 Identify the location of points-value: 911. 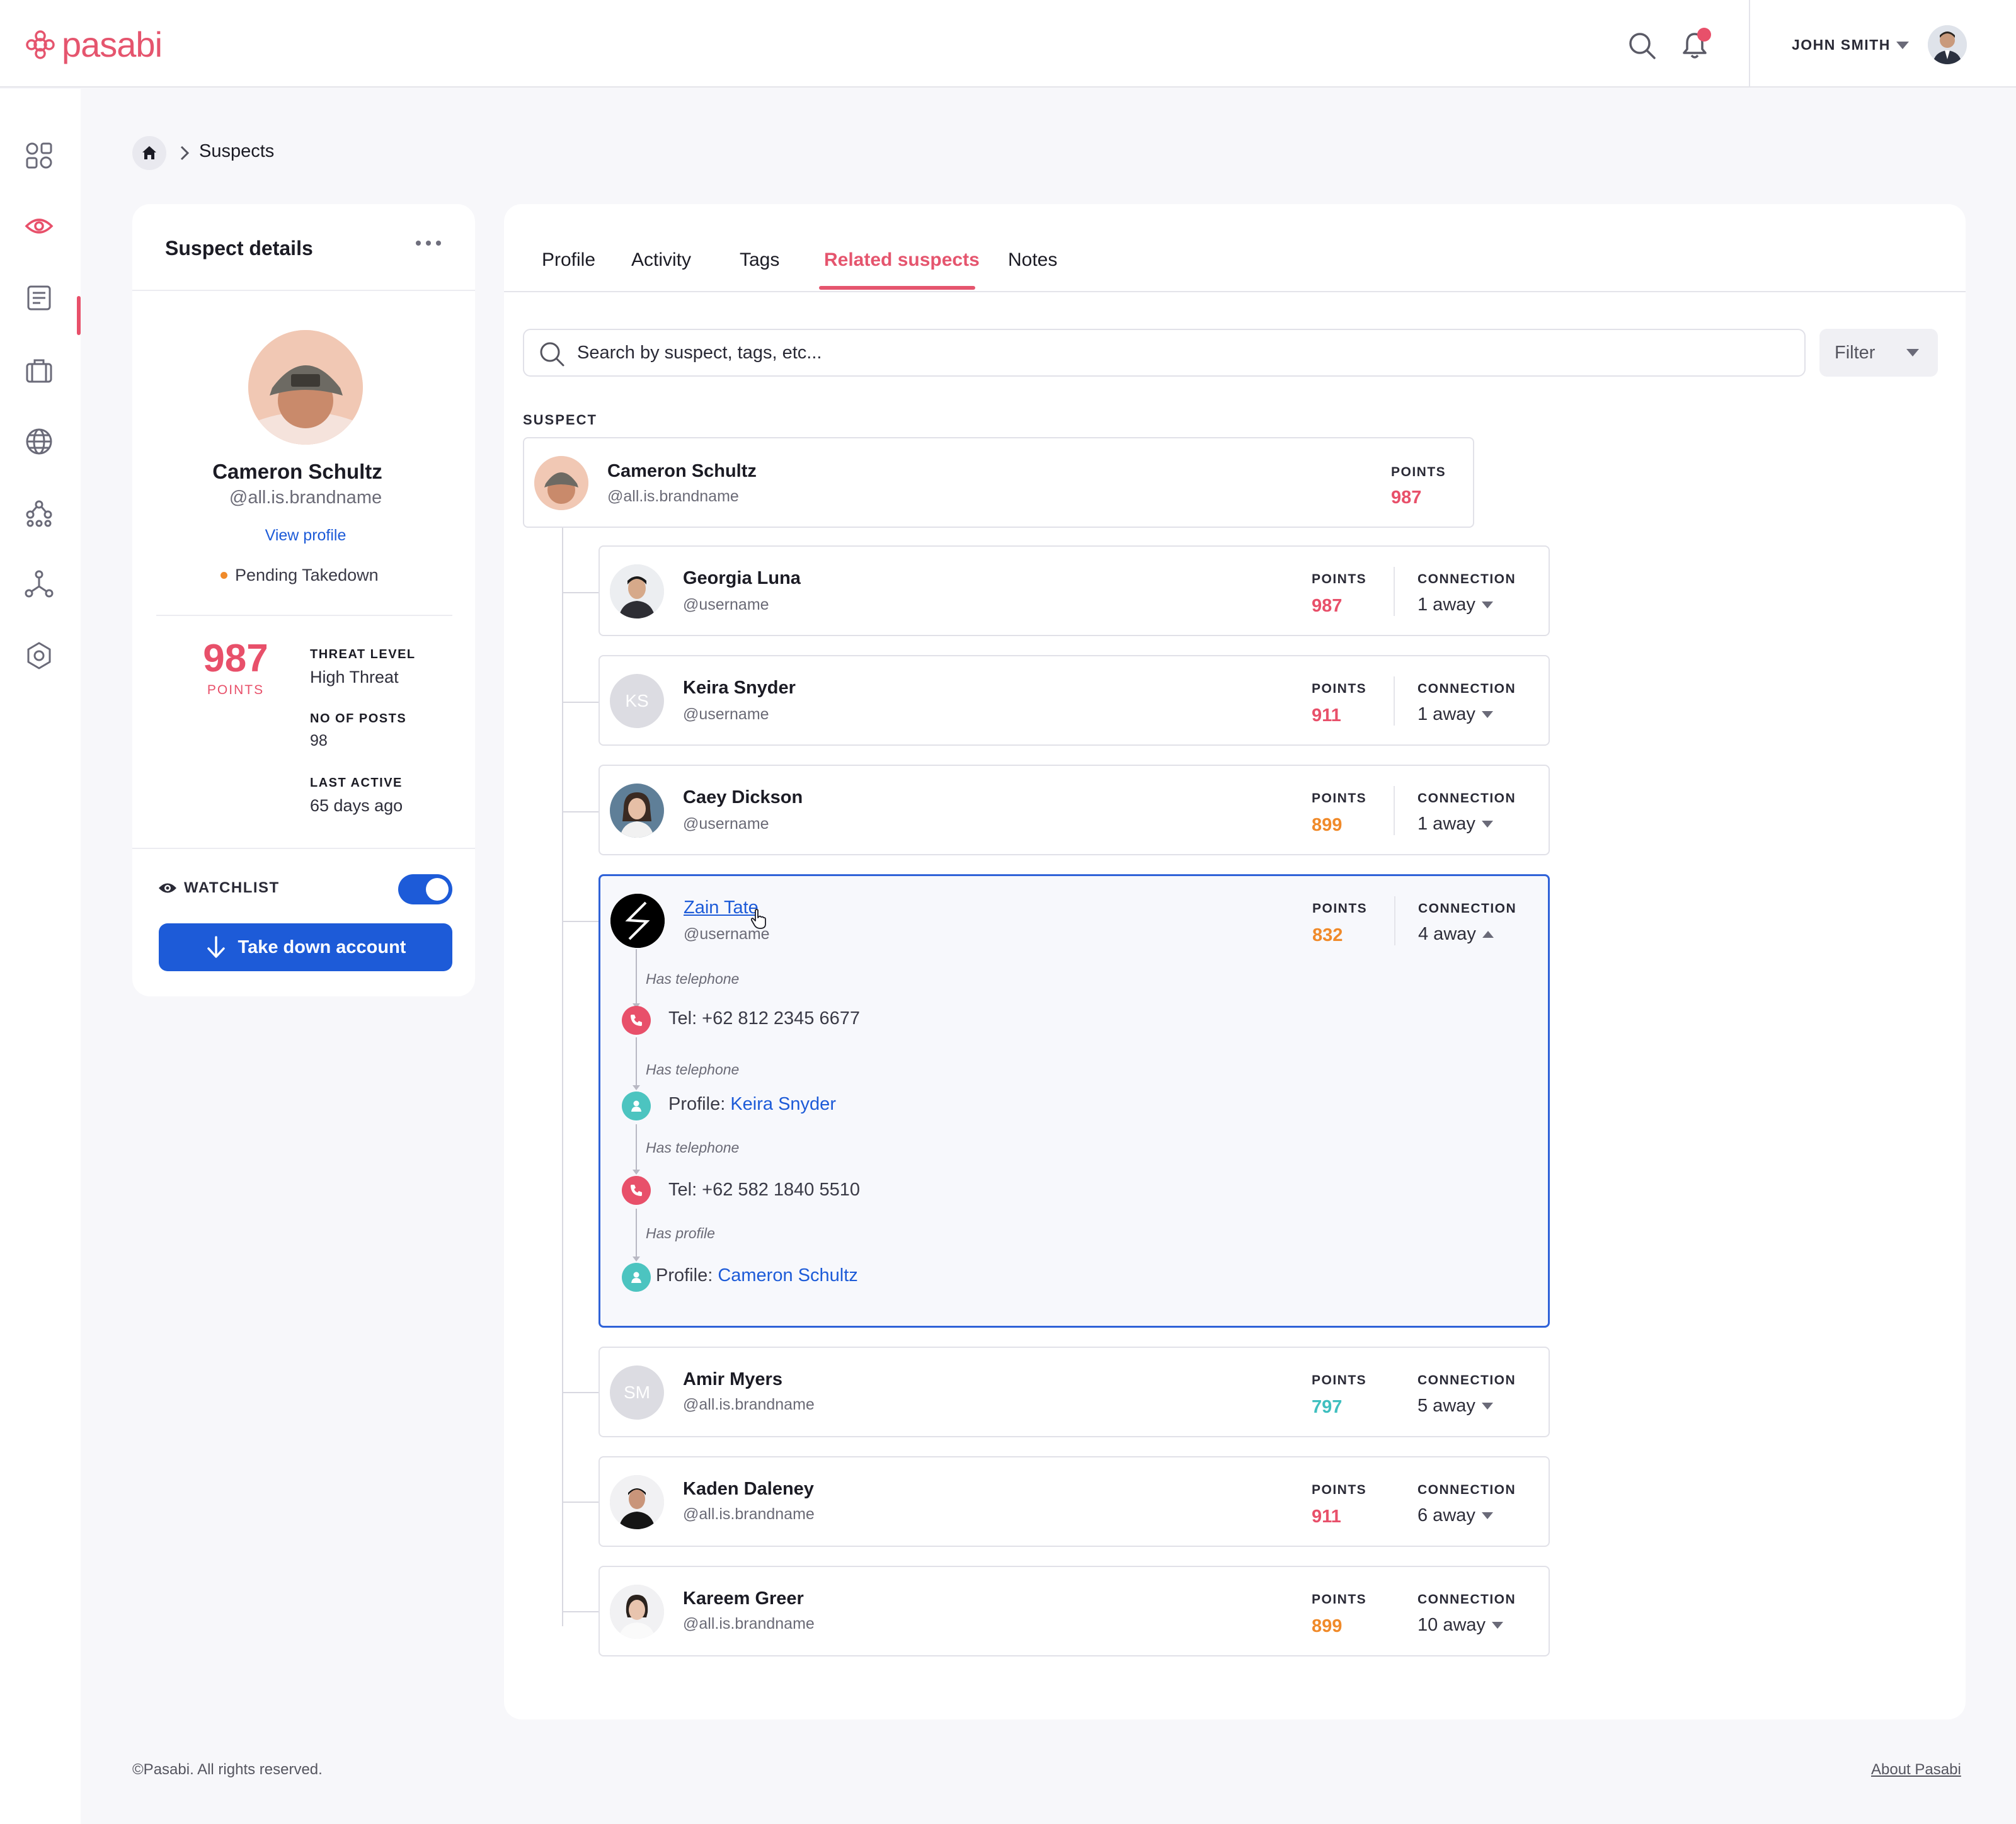
(1326, 1517).